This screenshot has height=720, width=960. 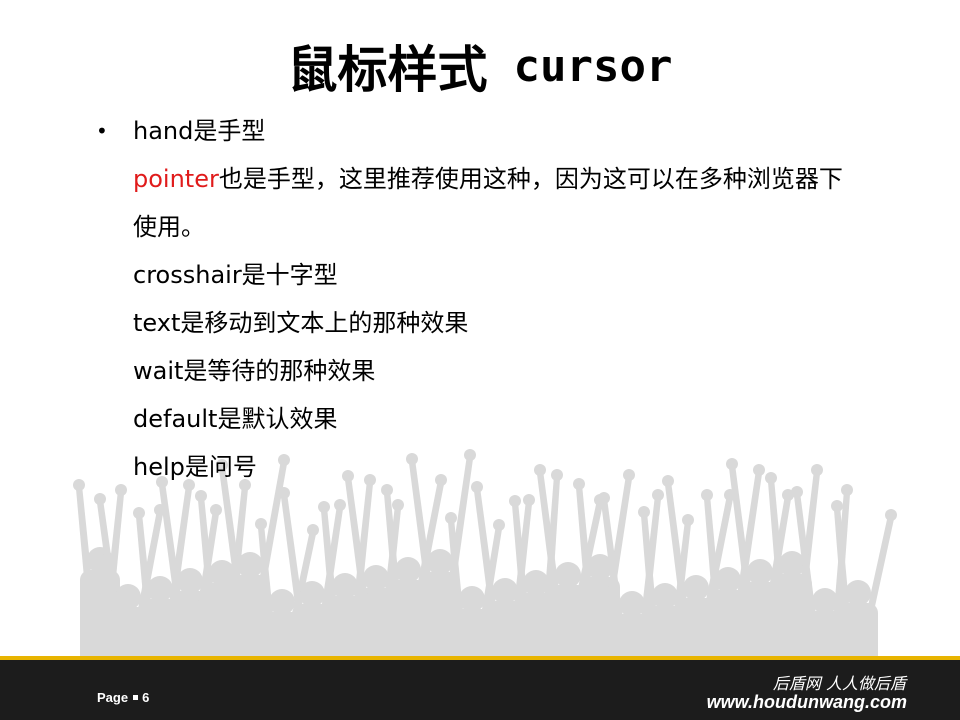 What do you see at coordinates (521, 371) in the screenshot?
I see `line-wait: wait是等待的那种效果` at bounding box center [521, 371].